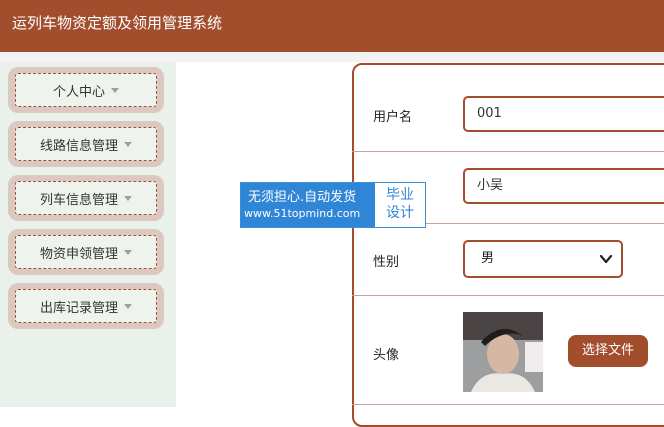 The image size is (664, 427). What do you see at coordinates (117, 23) in the screenshot?
I see `app-title: 运列车物资定额及领用管理系统` at bounding box center [117, 23].